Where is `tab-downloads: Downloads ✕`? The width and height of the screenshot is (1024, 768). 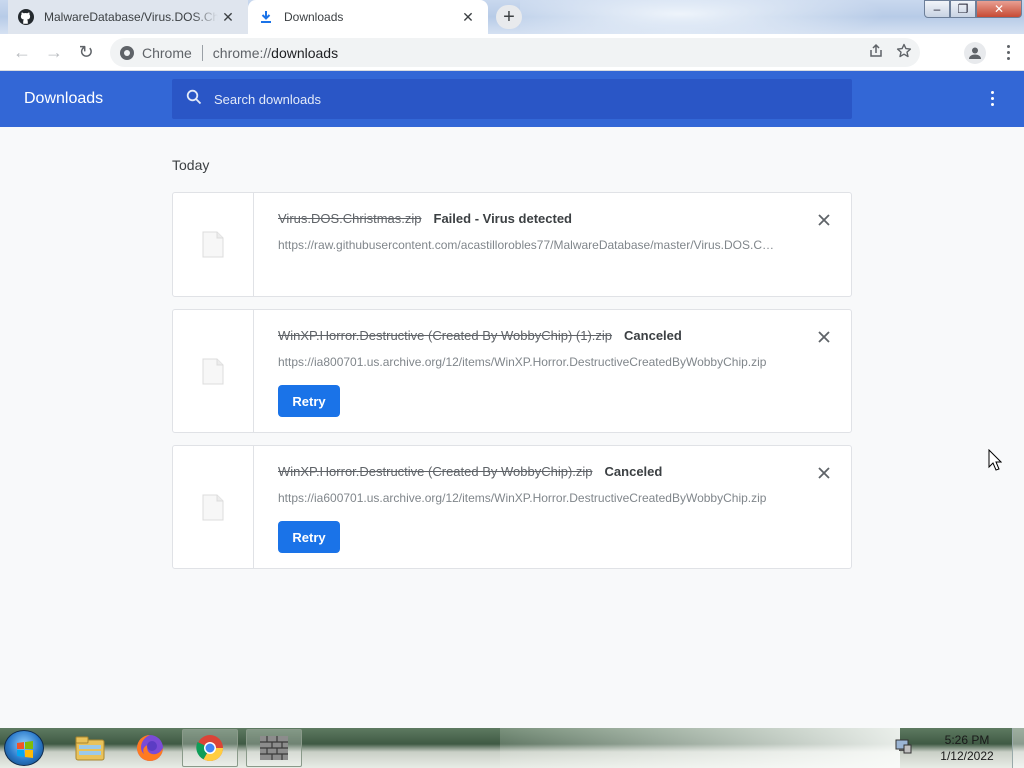
tab-downloads: Downloads ✕ is located at coordinates (368, 17).